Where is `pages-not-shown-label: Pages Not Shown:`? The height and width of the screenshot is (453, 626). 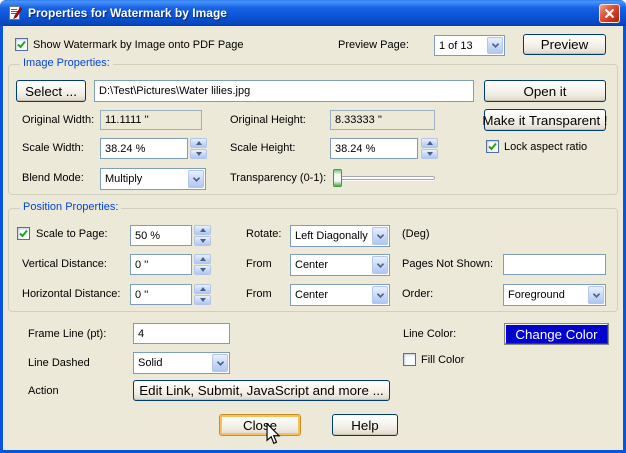
pages-not-shown-label: Pages Not Shown: is located at coordinates (448, 264).